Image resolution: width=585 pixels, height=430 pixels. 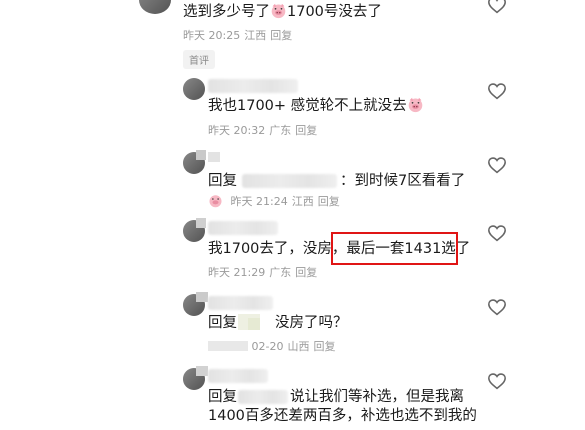 I want to click on comment-text: 我也1700+ 感觉轮不上就没去, so click(x=316, y=106).